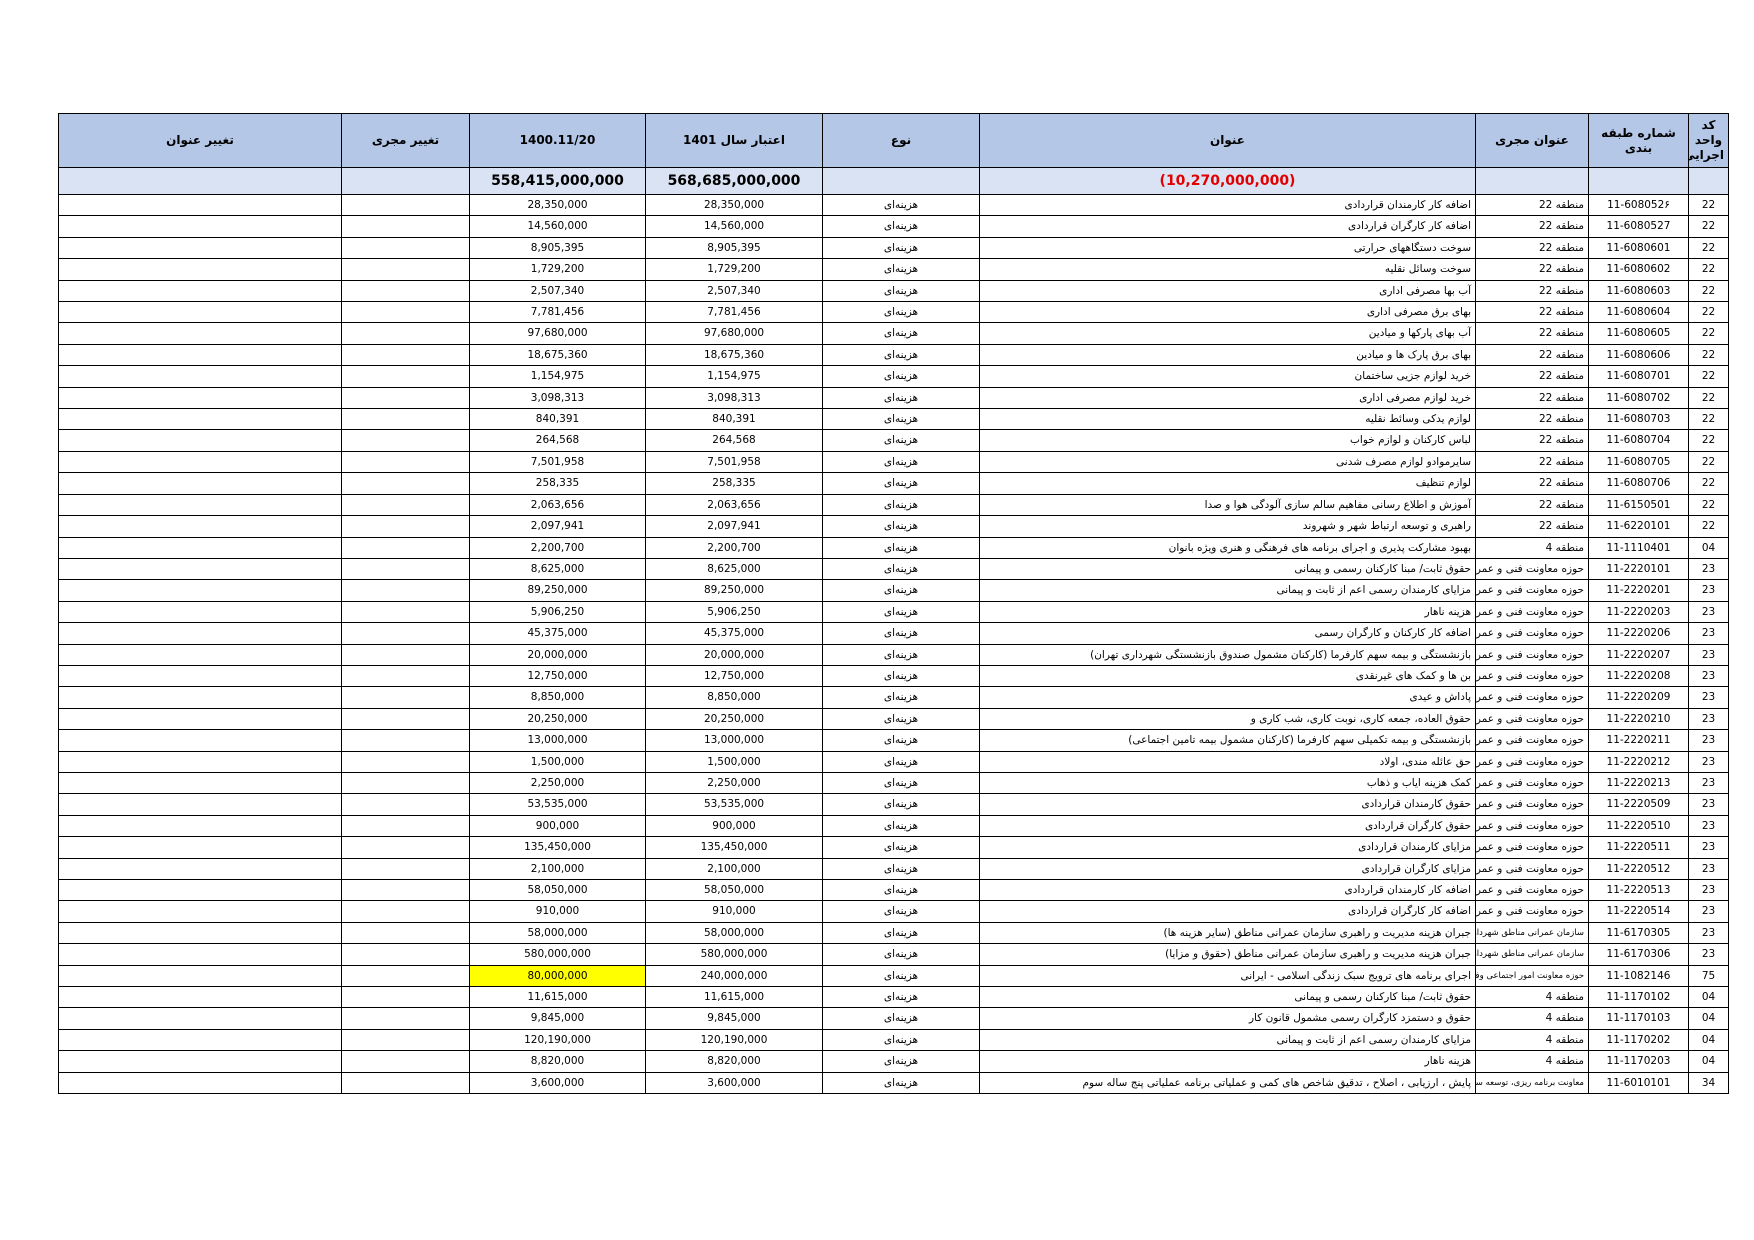  I want to click on cell-credit: 910,000, so click(734, 911).